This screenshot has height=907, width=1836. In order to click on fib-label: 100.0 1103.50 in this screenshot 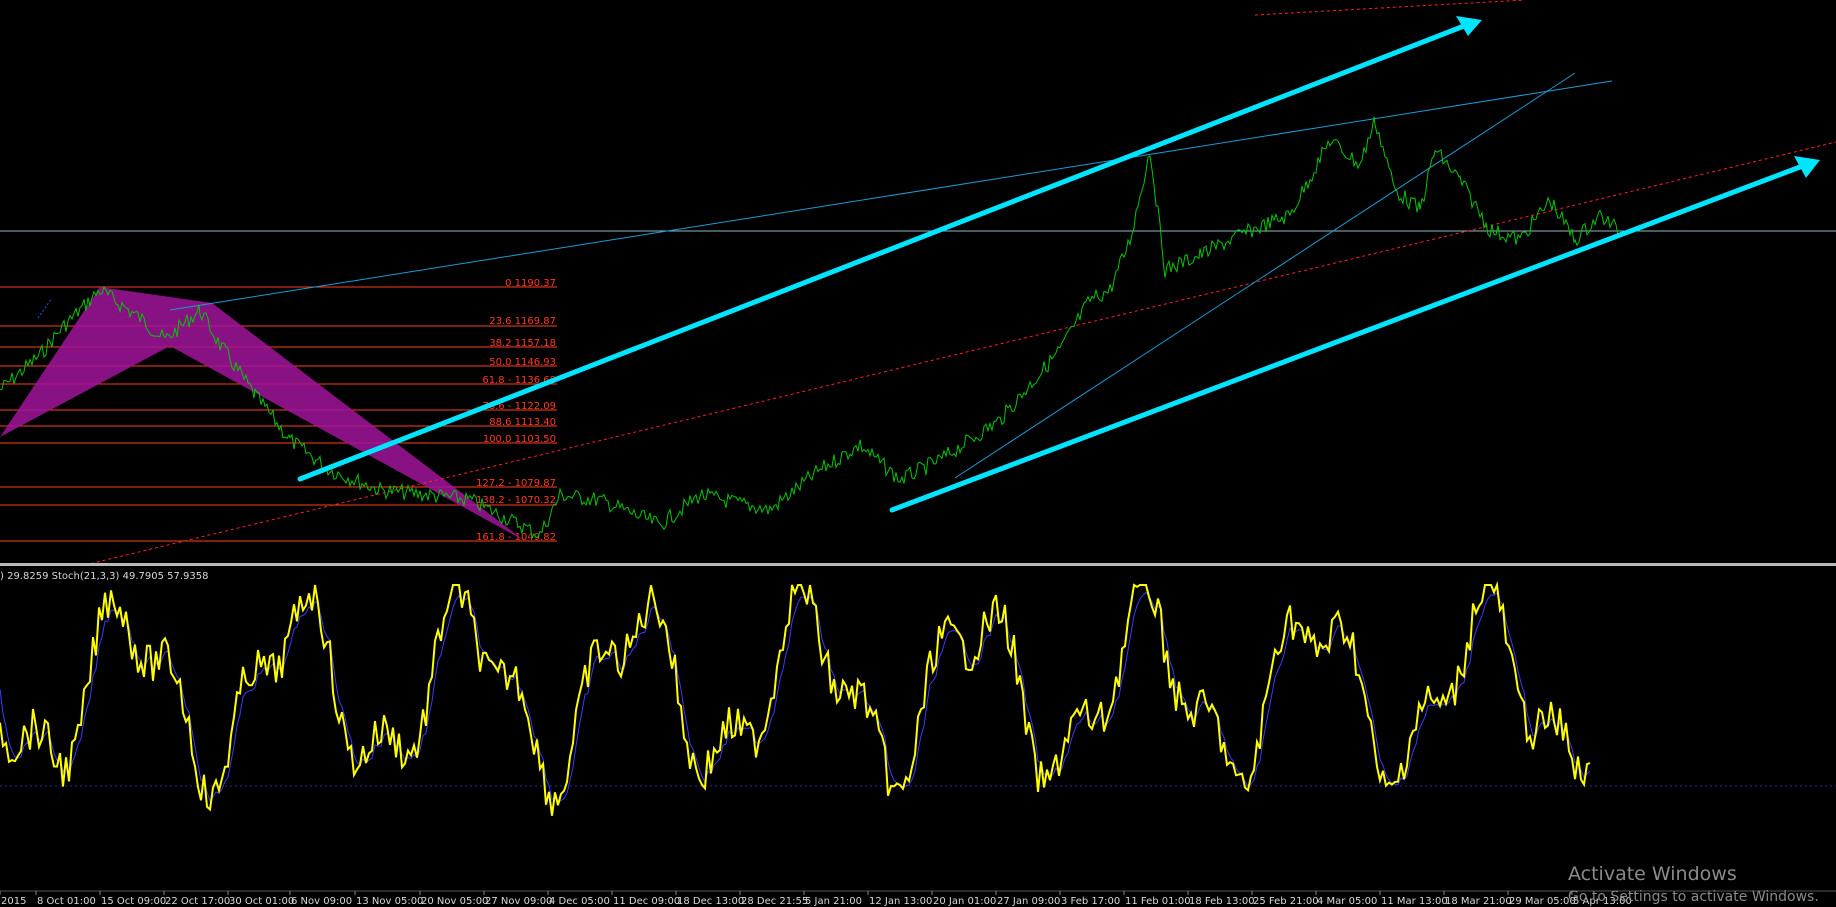, I will do `click(519, 439)`.